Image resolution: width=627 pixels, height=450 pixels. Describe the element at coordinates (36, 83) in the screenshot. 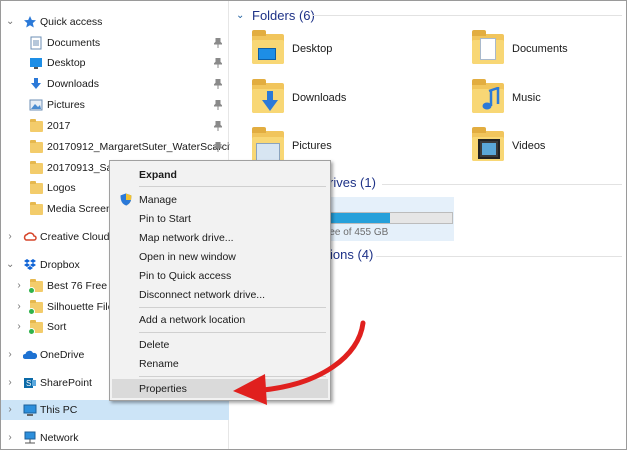

I see `downloads-icon` at that location.